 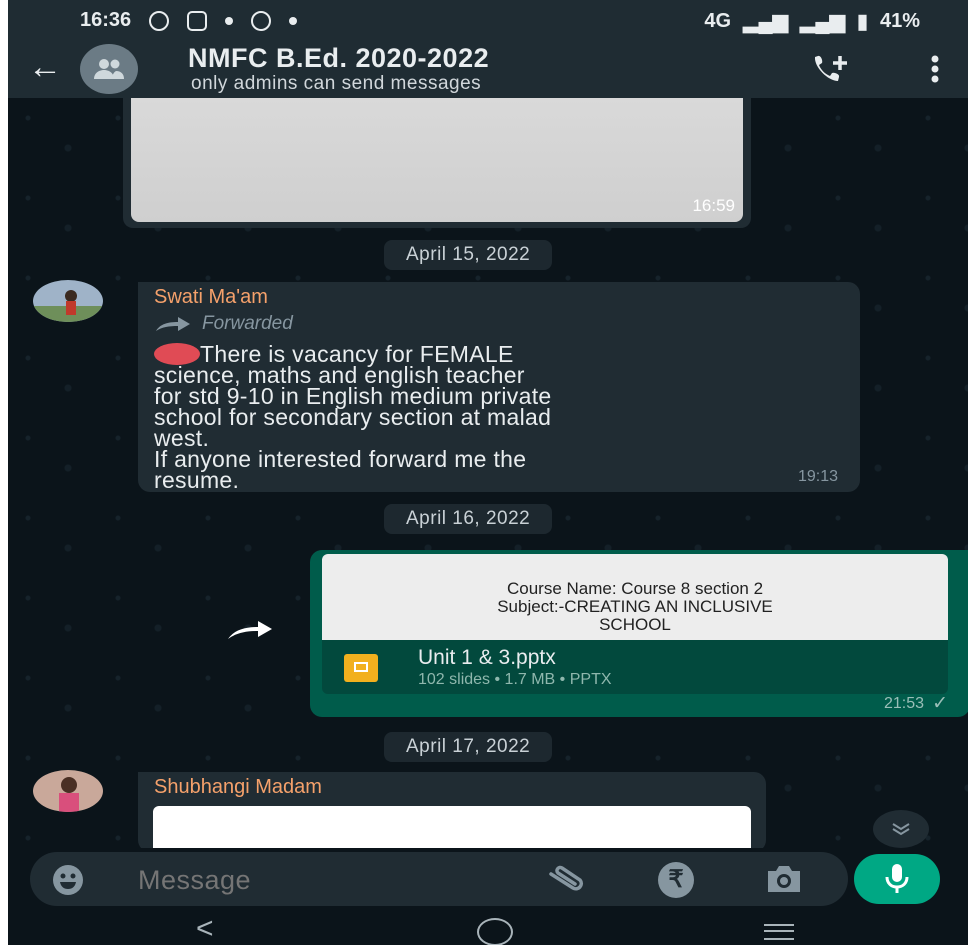 I want to click on sent-check-icon: ✓, so click(x=940, y=703).